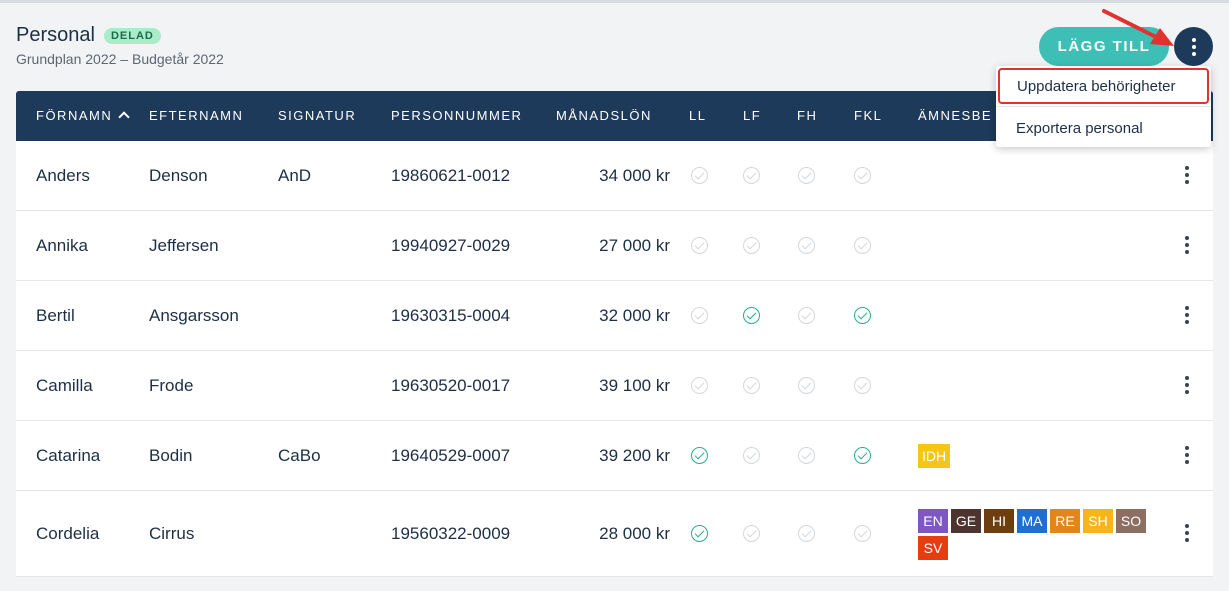 Image resolution: width=1229 pixels, height=591 pixels. I want to click on column-label: ÄMNESBE, so click(955, 115).